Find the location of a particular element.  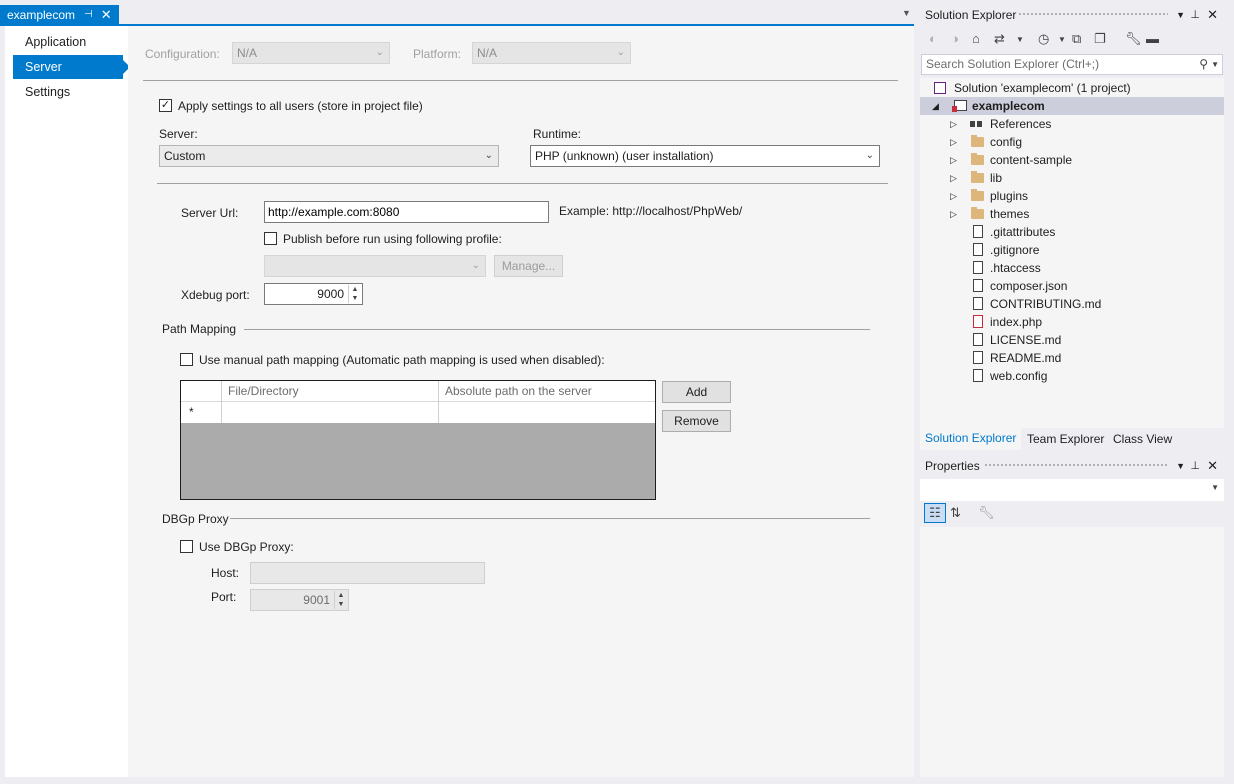

publish-profile-select: ⌄ is located at coordinates (375, 266).